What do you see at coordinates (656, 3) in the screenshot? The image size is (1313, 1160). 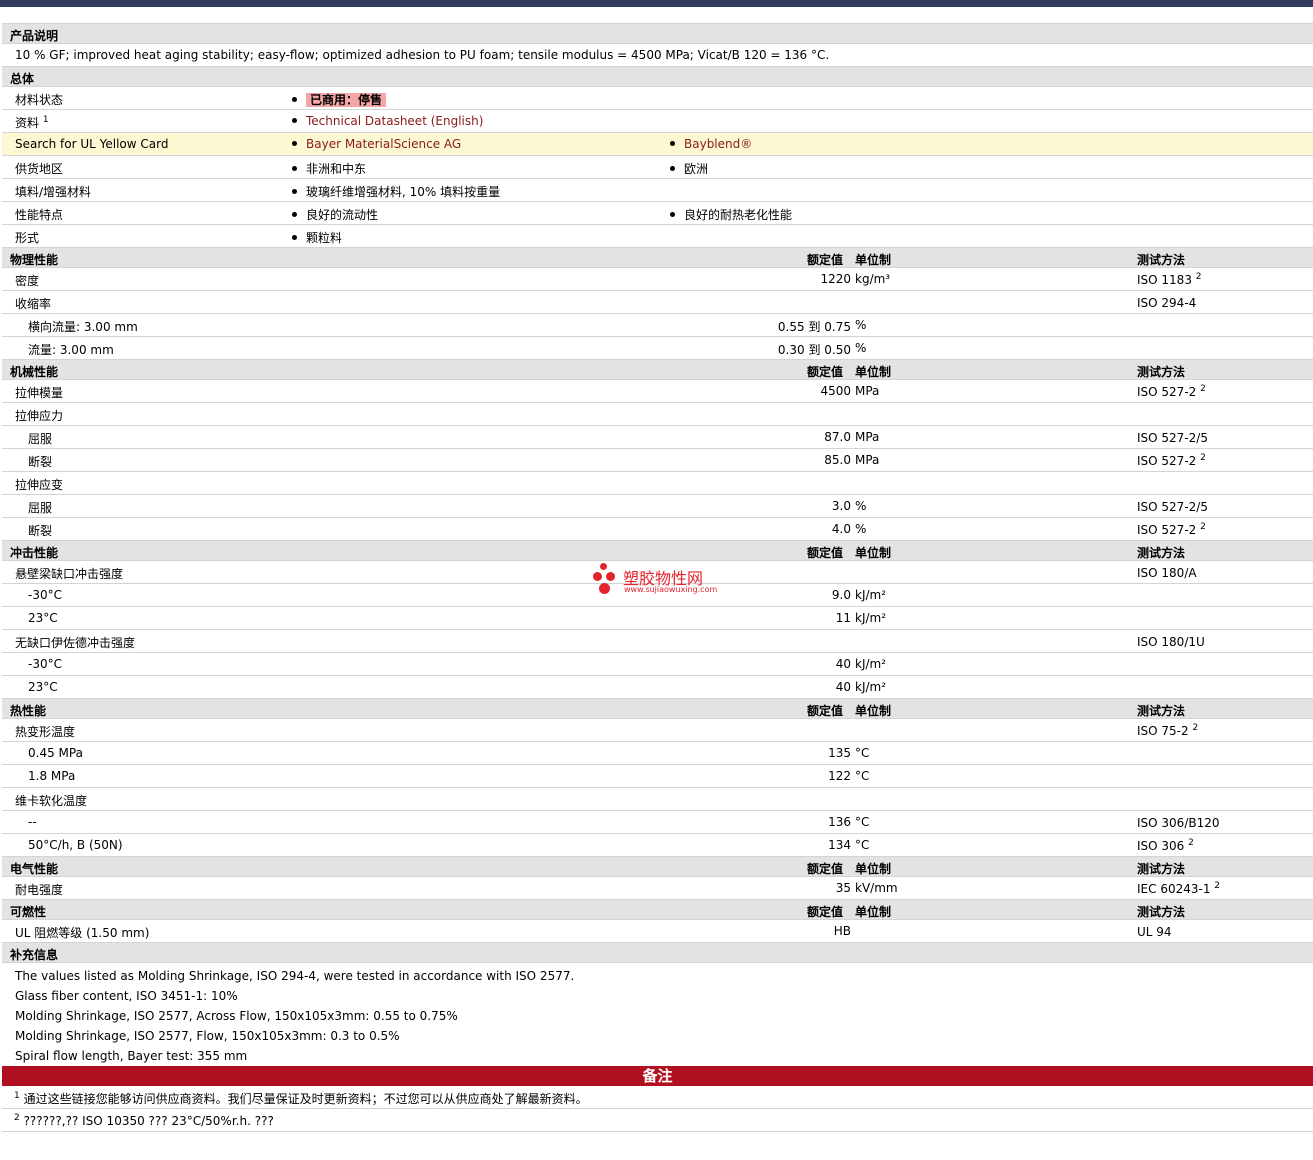 I see `top-banner` at bounding box center [656, 3].